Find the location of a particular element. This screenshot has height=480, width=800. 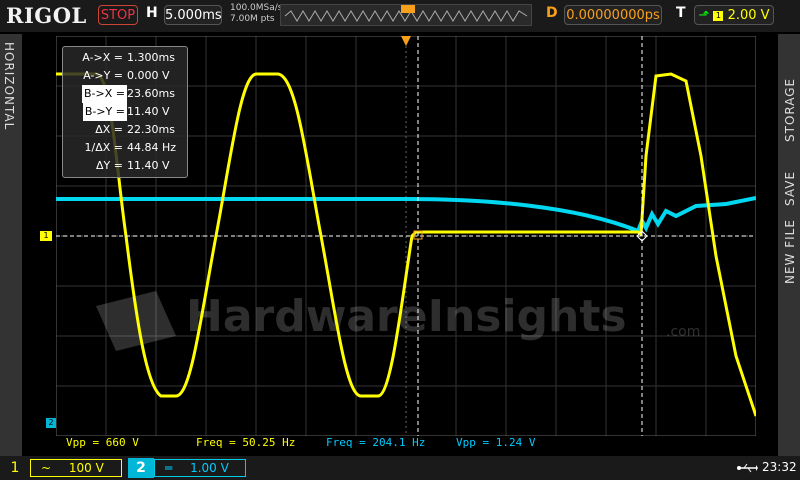

cursor-bx-value: 23.60ms is located at coordinates (151, 93).